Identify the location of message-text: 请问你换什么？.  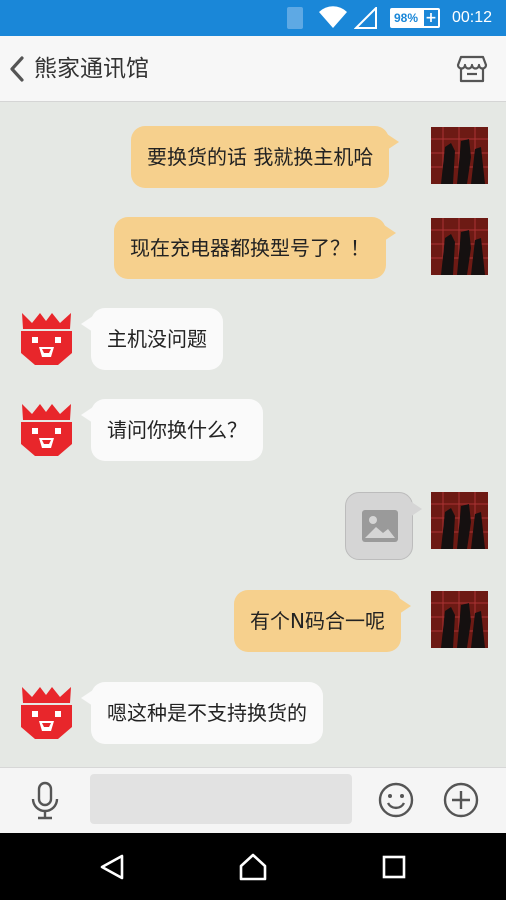
(177, 430).